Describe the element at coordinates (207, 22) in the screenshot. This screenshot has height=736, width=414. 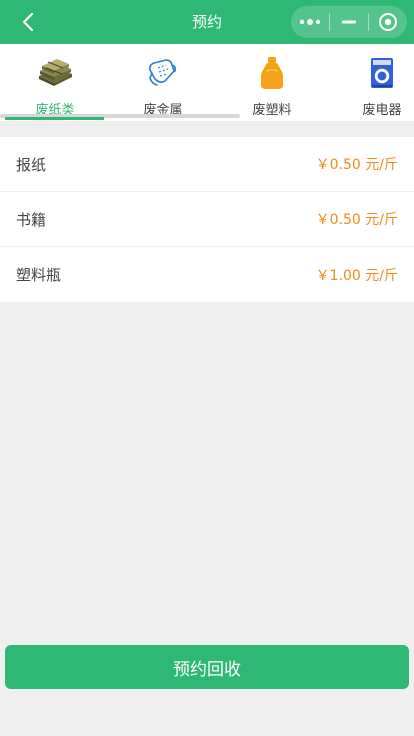
I see `navigation-bar: 预约` at that location.